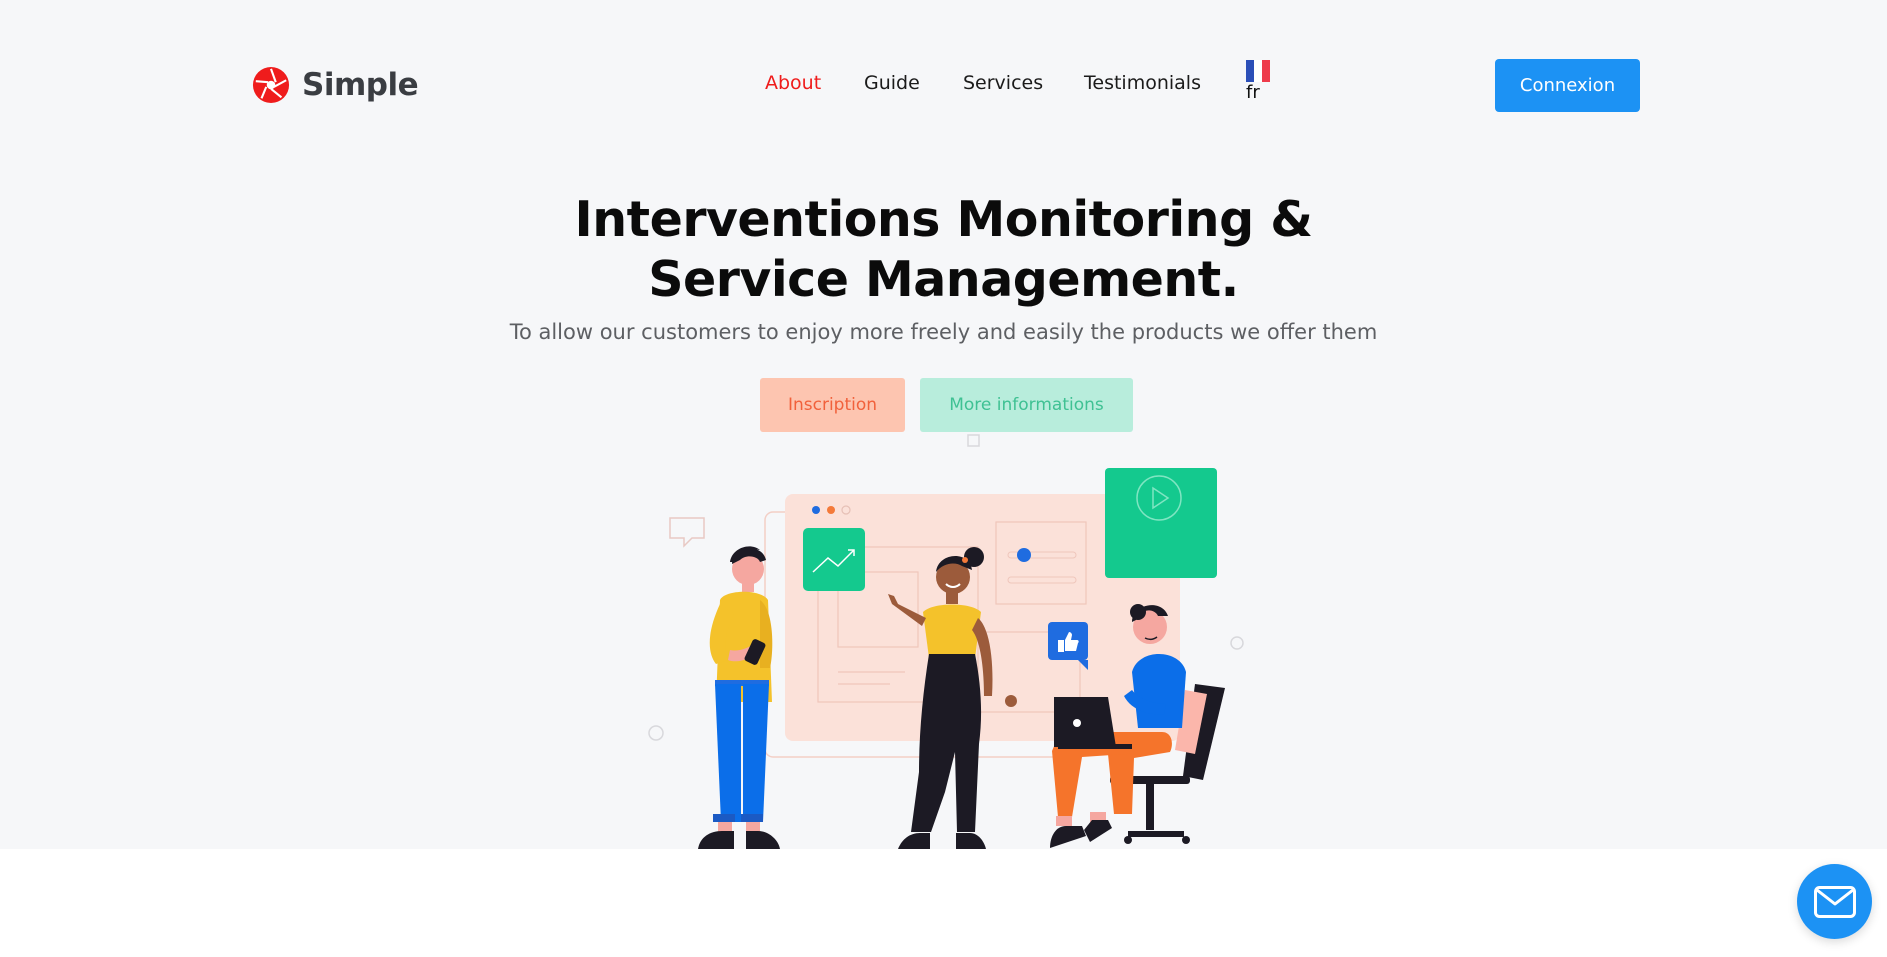  I want to click on nav-item-services: Services, so click(1003, 83).